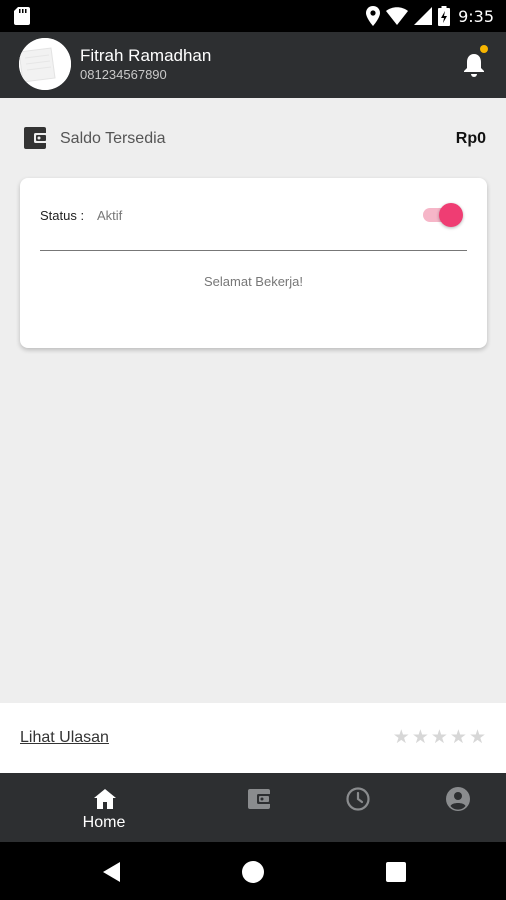  Describe the element at coordinates (253, 738) in the screenshot. I see `review-row: Lihat Ulasan ★ ★ ★ ★ ★` at that location.